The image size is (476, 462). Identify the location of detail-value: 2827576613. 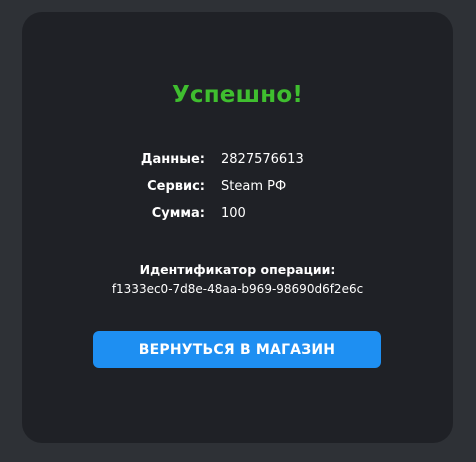
(262, 159).